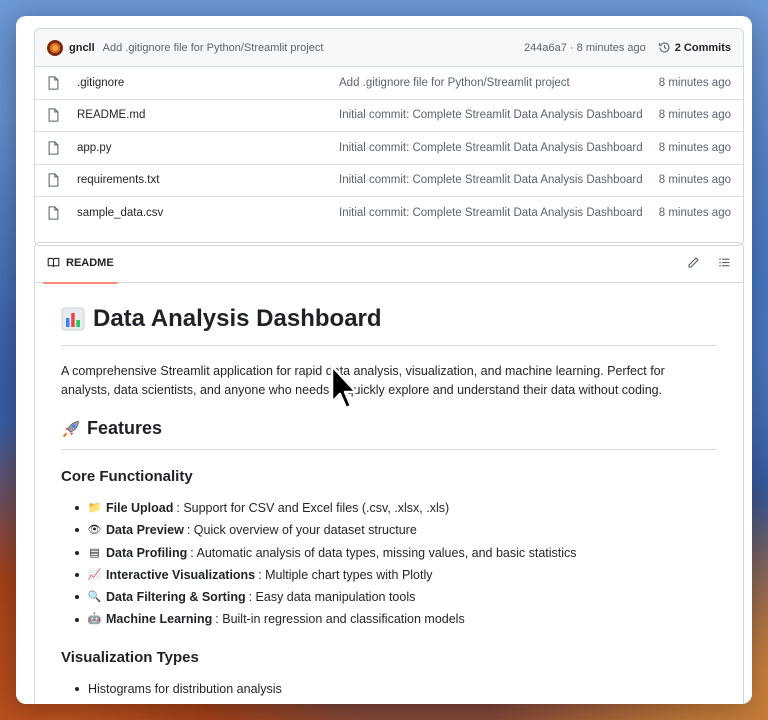 The width and height of the screenshot is (768, 720). Describe the element at coordinates (344, 387) in the screenshot. I see `mouse-cursor-icon` at that location.